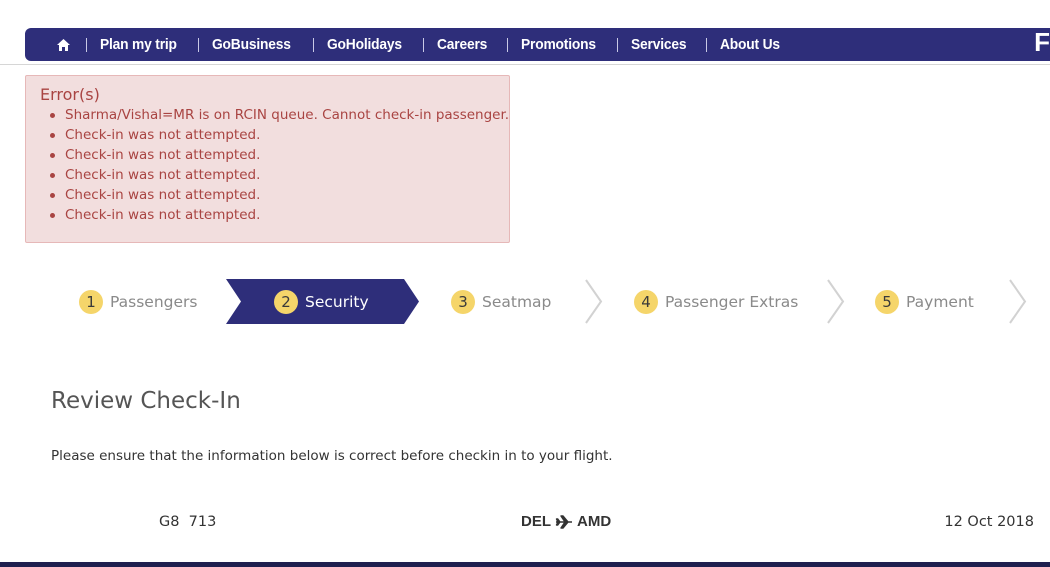  Describe the element at coordinates (138, 44) in the screenshot. I see `nav-plan-my-trip: Plan my trip` at that location.